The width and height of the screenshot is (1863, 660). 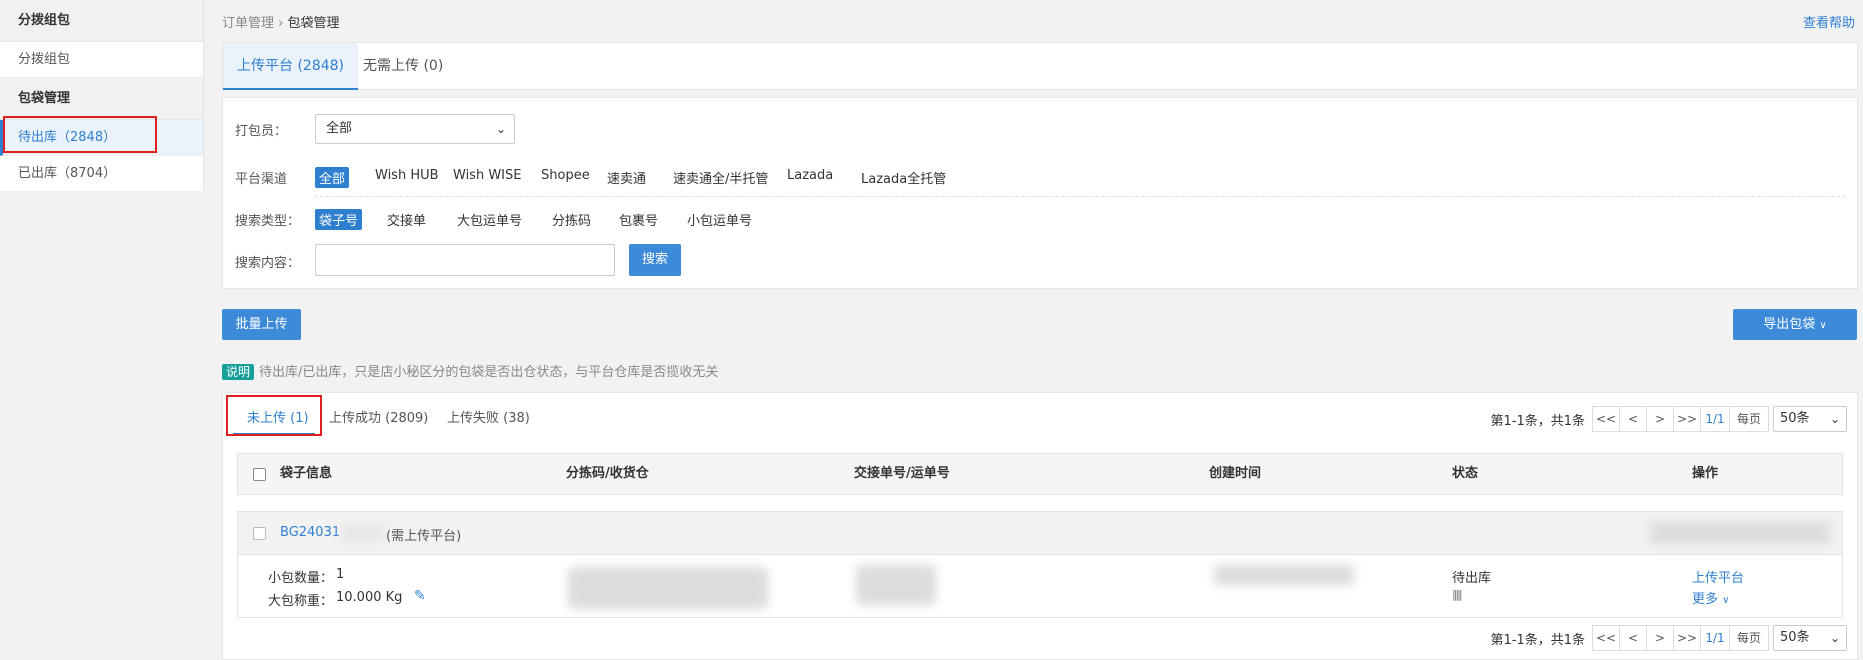 I want to click on table-row-header: BG24031 (需上传平台), so click(x=1040, y=533).